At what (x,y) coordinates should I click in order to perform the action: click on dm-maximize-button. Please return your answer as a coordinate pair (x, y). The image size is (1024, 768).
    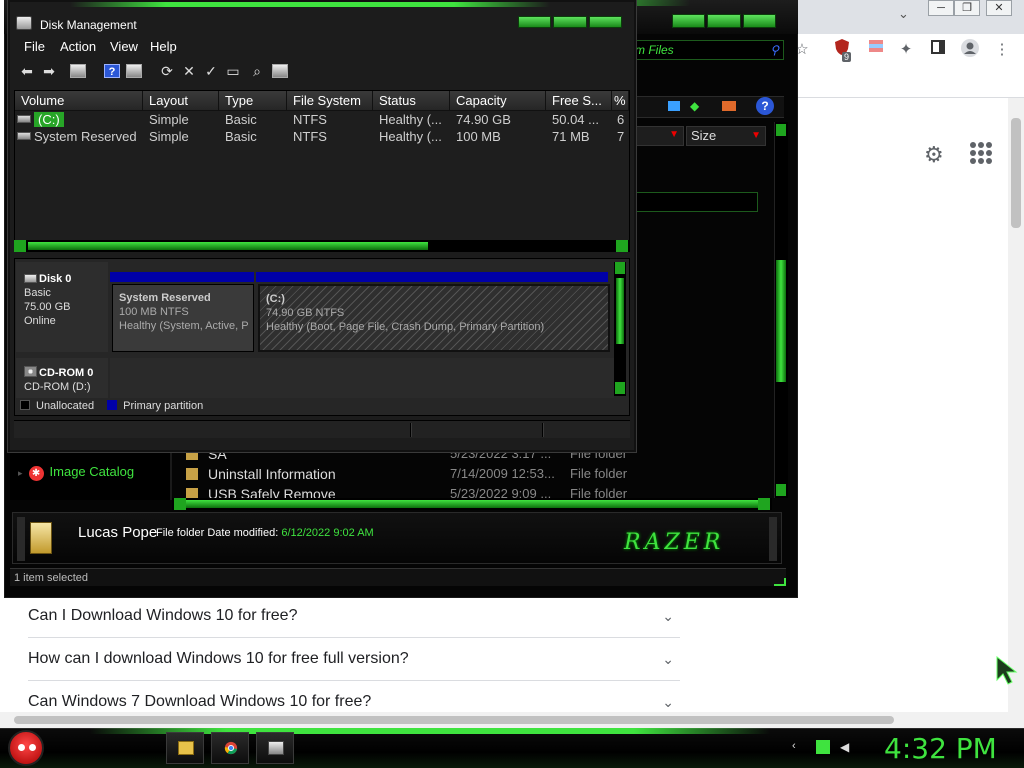
    Looking at the image, I should click on (570, 22).